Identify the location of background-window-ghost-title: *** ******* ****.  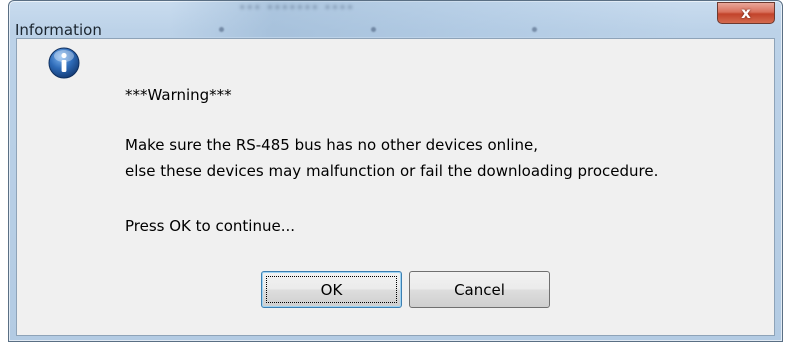
(297, 10).